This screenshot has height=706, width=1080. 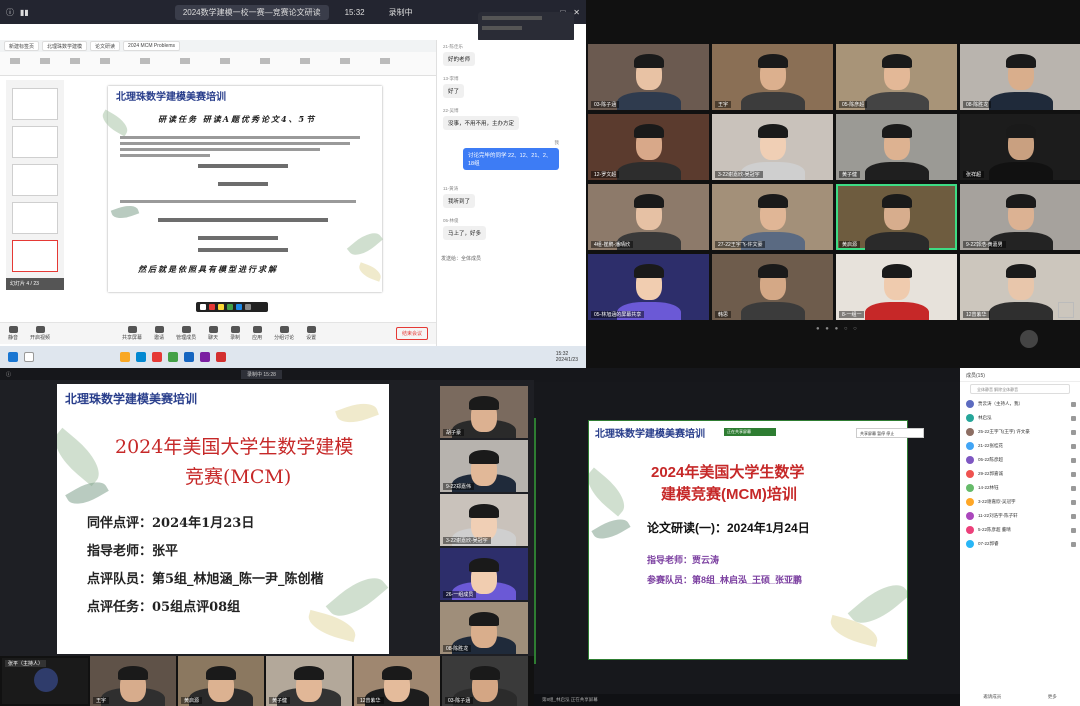 I want to click on recording-status: 录制中, so click(x=401, y=12).